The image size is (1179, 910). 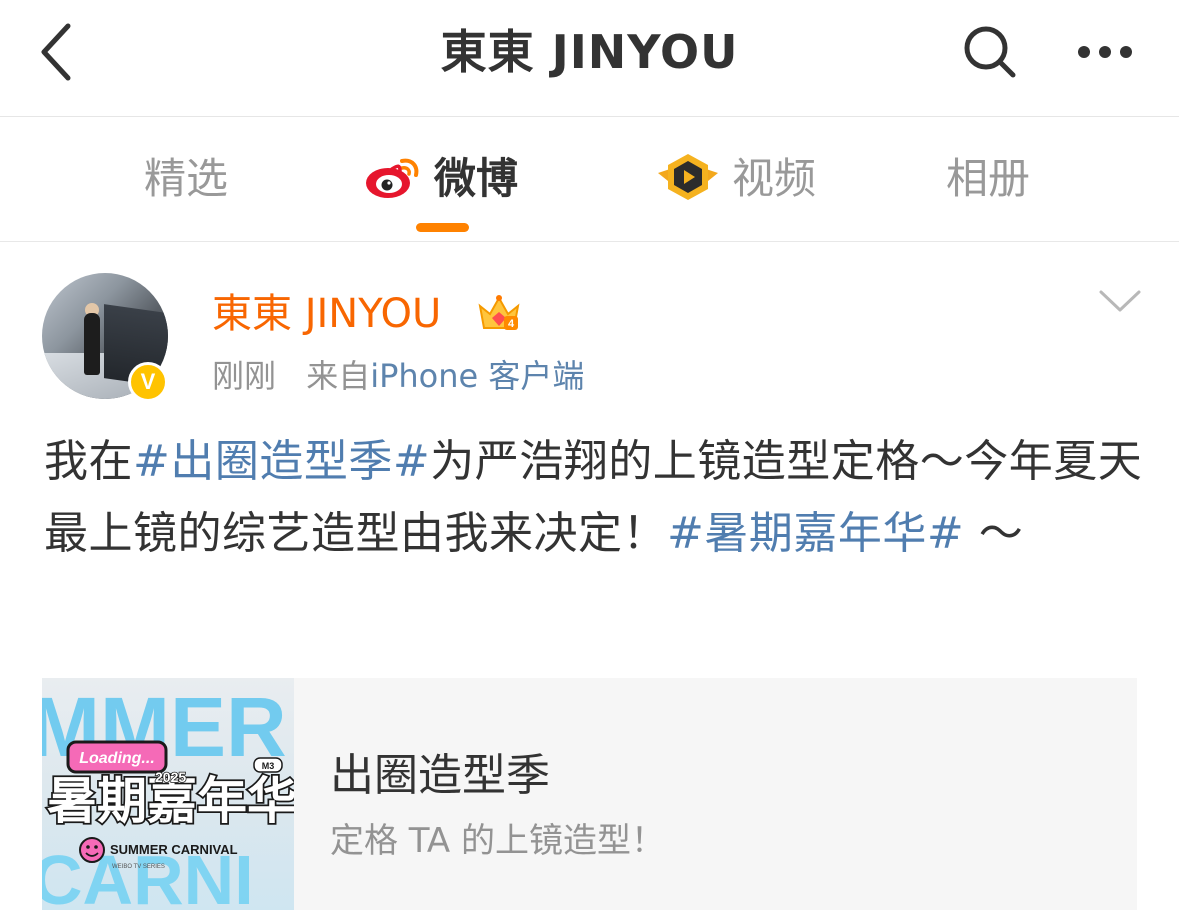 What do you see at coordinates (138, 867) in the screenshot?
I see `svg-text: WEIBO TV SERIES` at bounding box center [138, 867].